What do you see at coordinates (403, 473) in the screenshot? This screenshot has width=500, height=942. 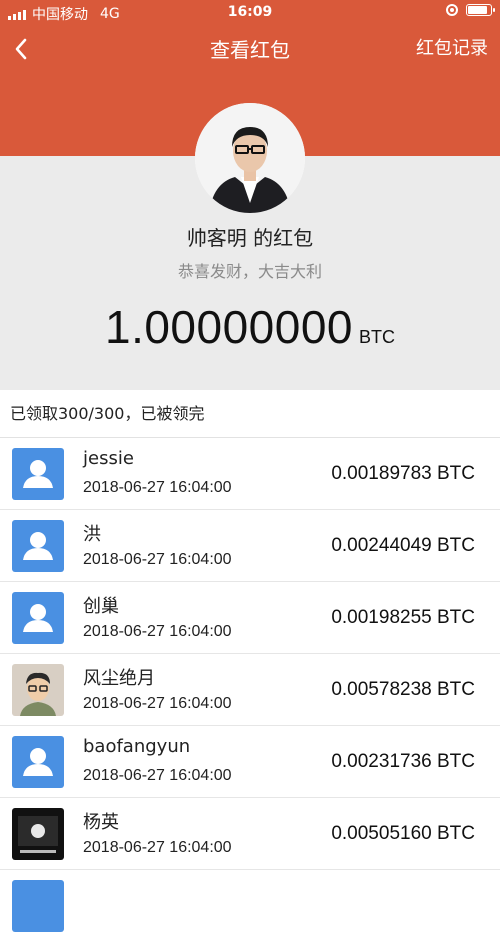 I see `receive-amount: 0.00189783 BTC` at bounding box center [403, 473].